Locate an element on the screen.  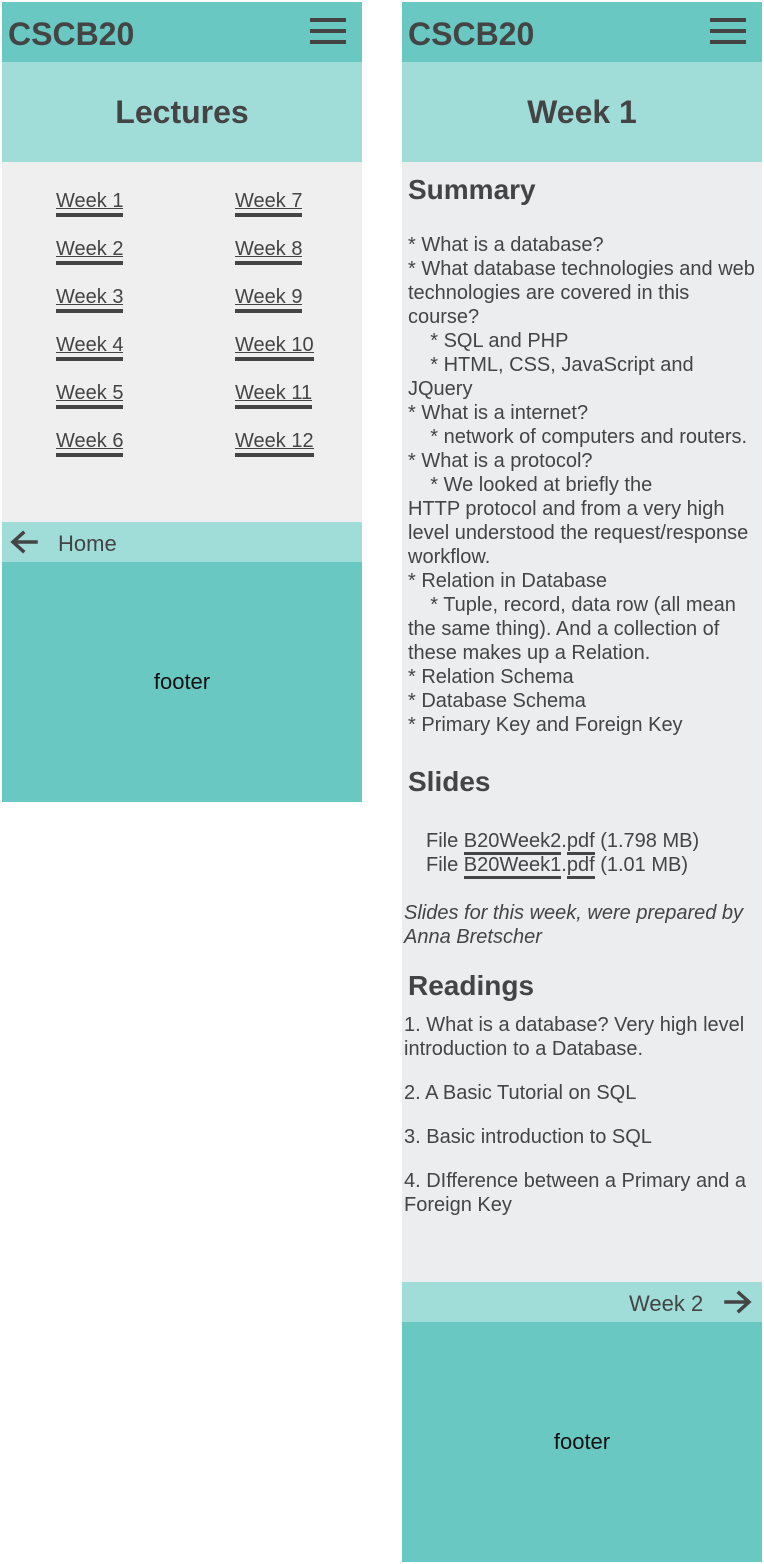
slides-heading: Slides is located at coordinates (449, 781).